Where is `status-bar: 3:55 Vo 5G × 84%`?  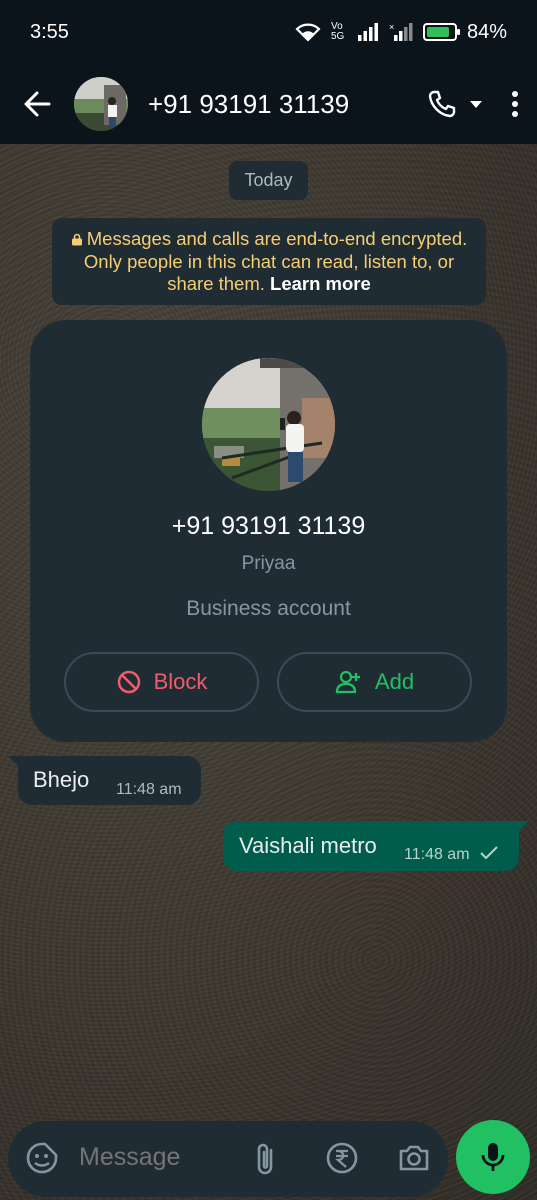
status-bar: 3:55 Vo 5G × 84% is located at coordinates (268, 32).